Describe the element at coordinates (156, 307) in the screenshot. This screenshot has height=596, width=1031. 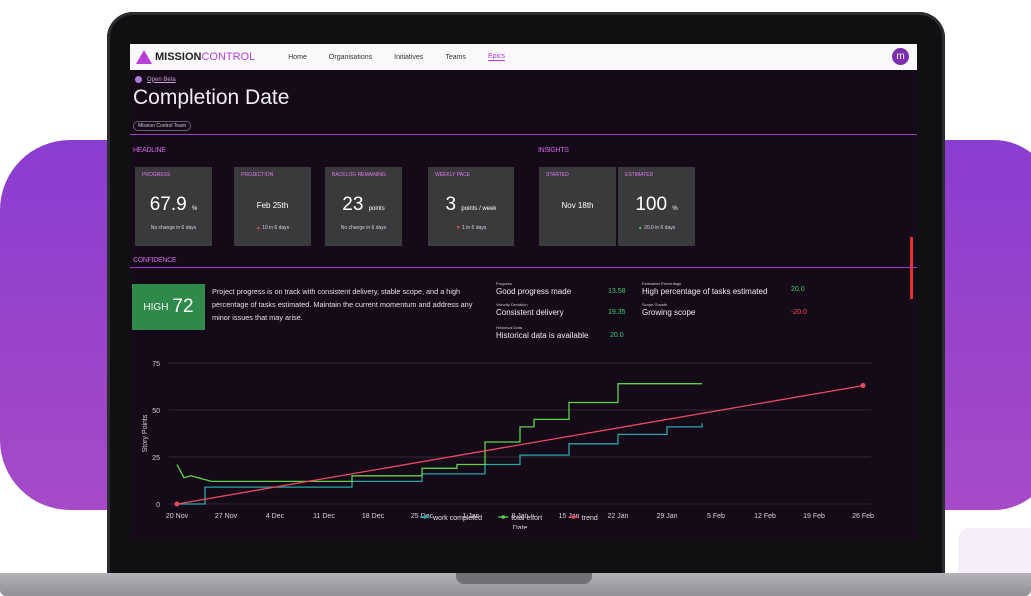
I see `confidence-level: HIGH` at that location.